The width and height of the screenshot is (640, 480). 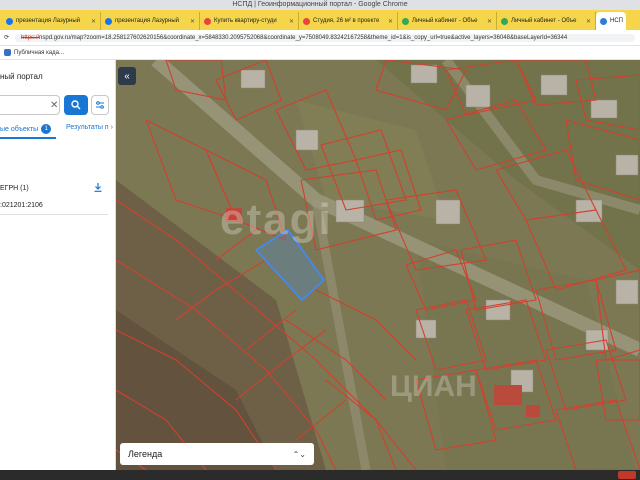 What do you see at coordinates (14, 188) in the screenshot?
I see `egrn-section-title: ЕГРН (1)` at bounding box center [14, 188].